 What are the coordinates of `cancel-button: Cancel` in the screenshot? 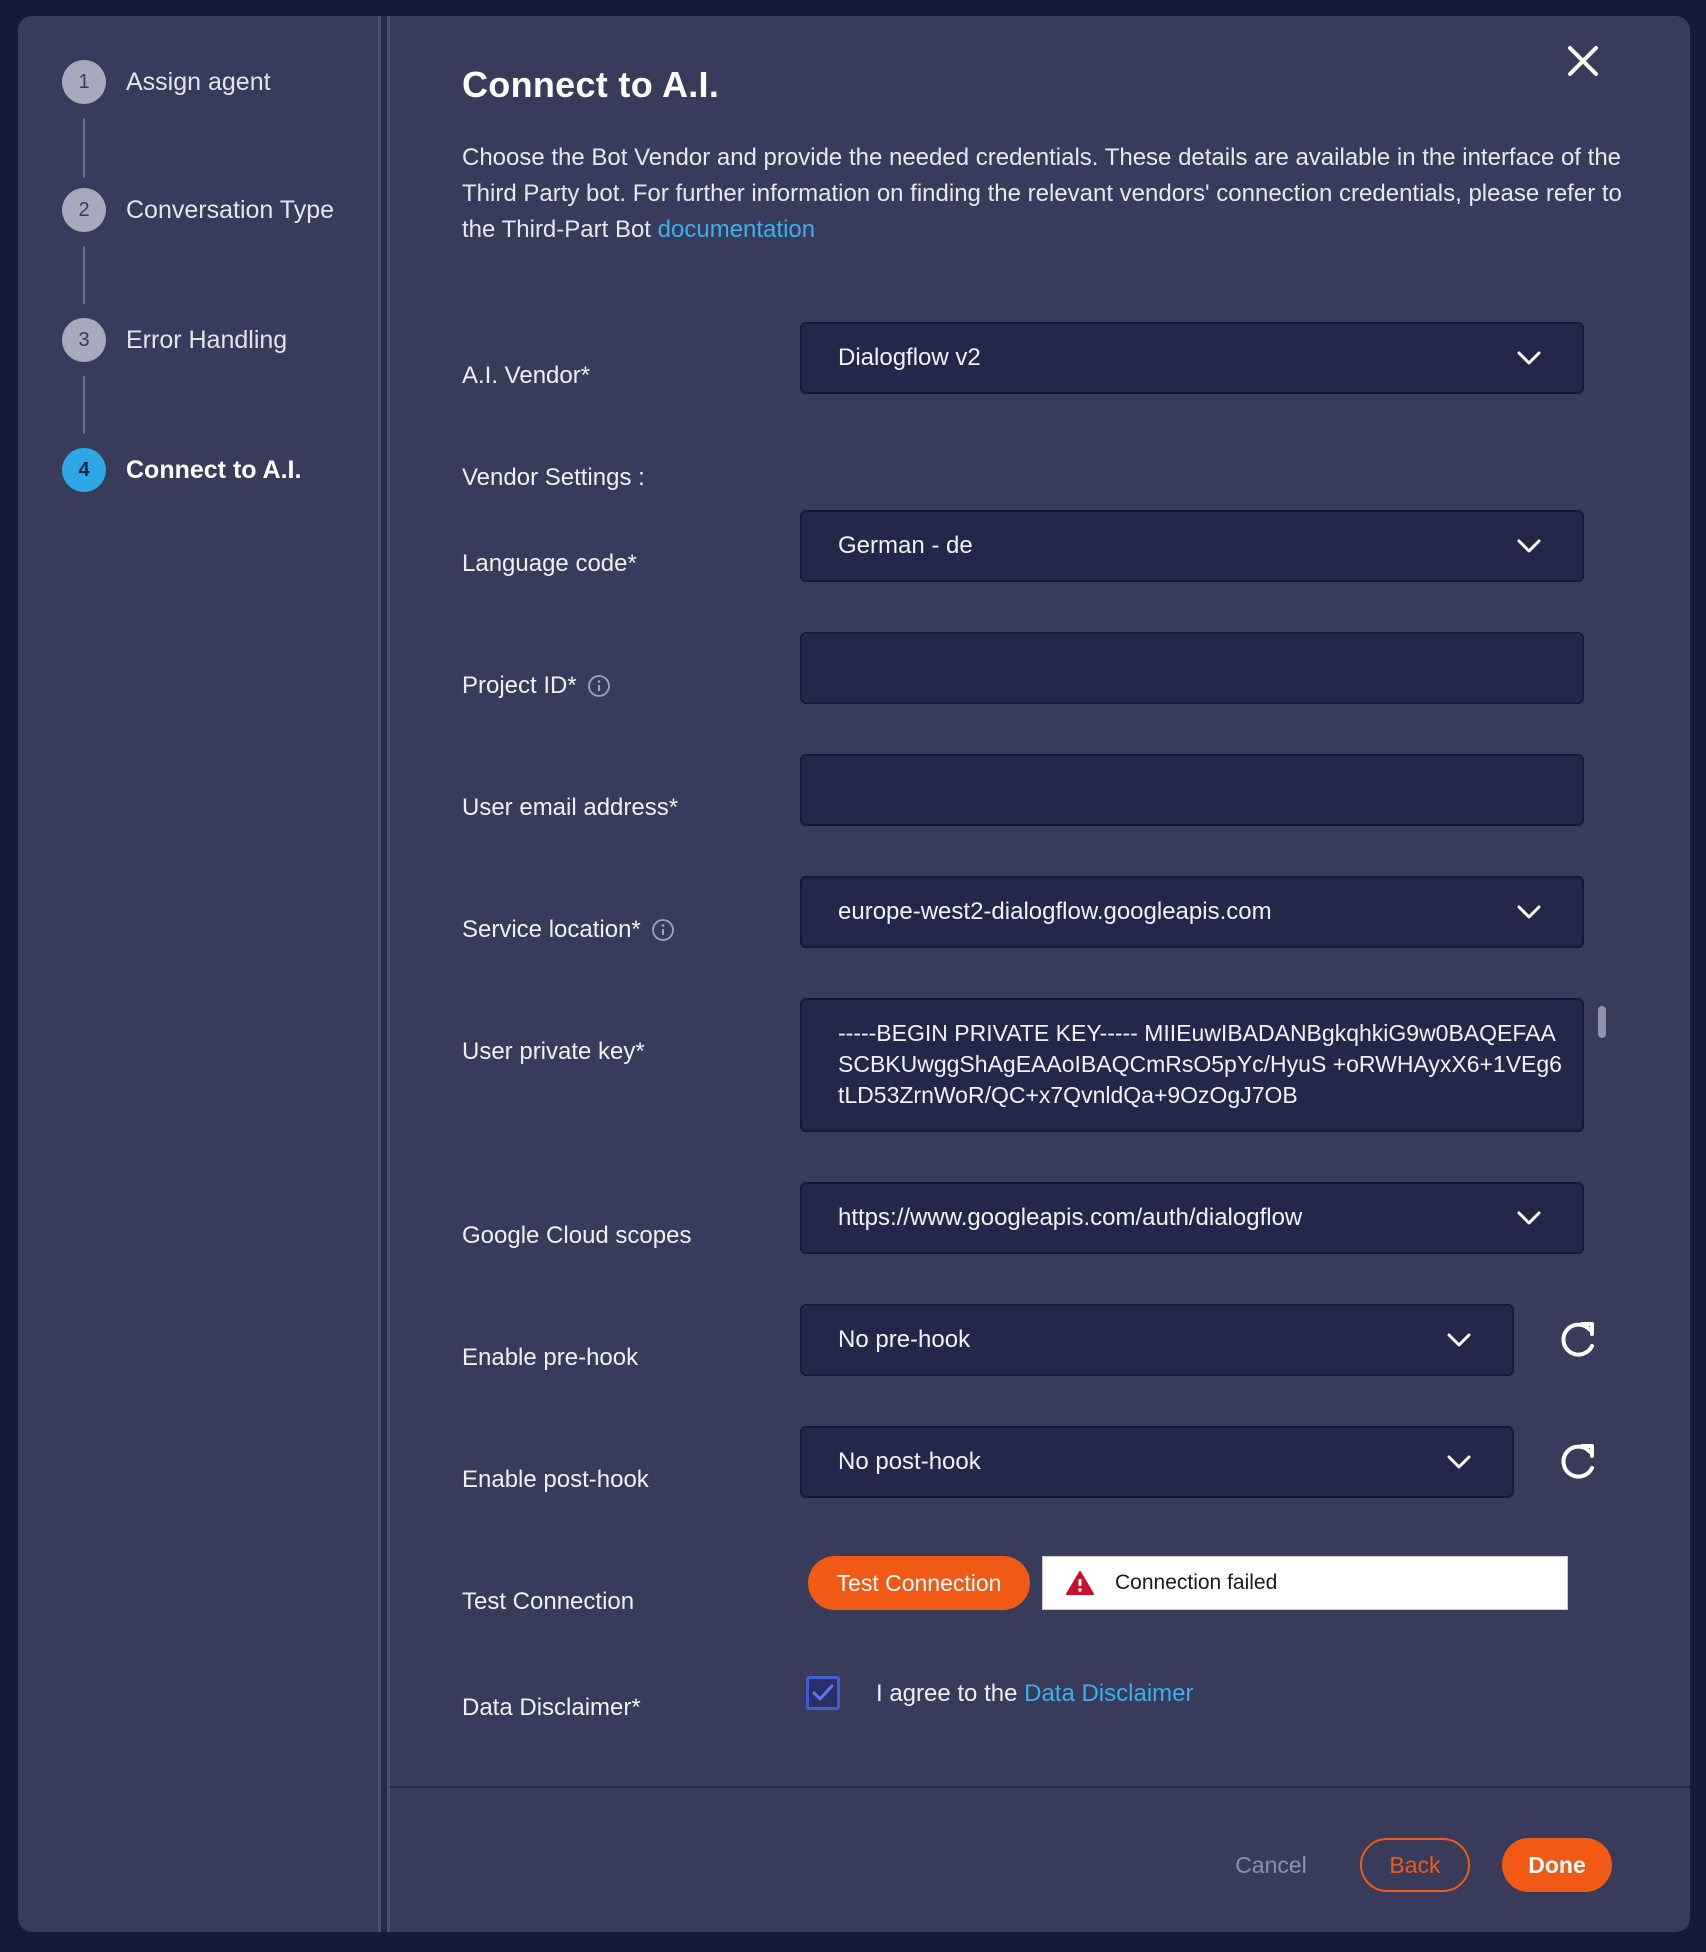 It's located at (1271, 1865).